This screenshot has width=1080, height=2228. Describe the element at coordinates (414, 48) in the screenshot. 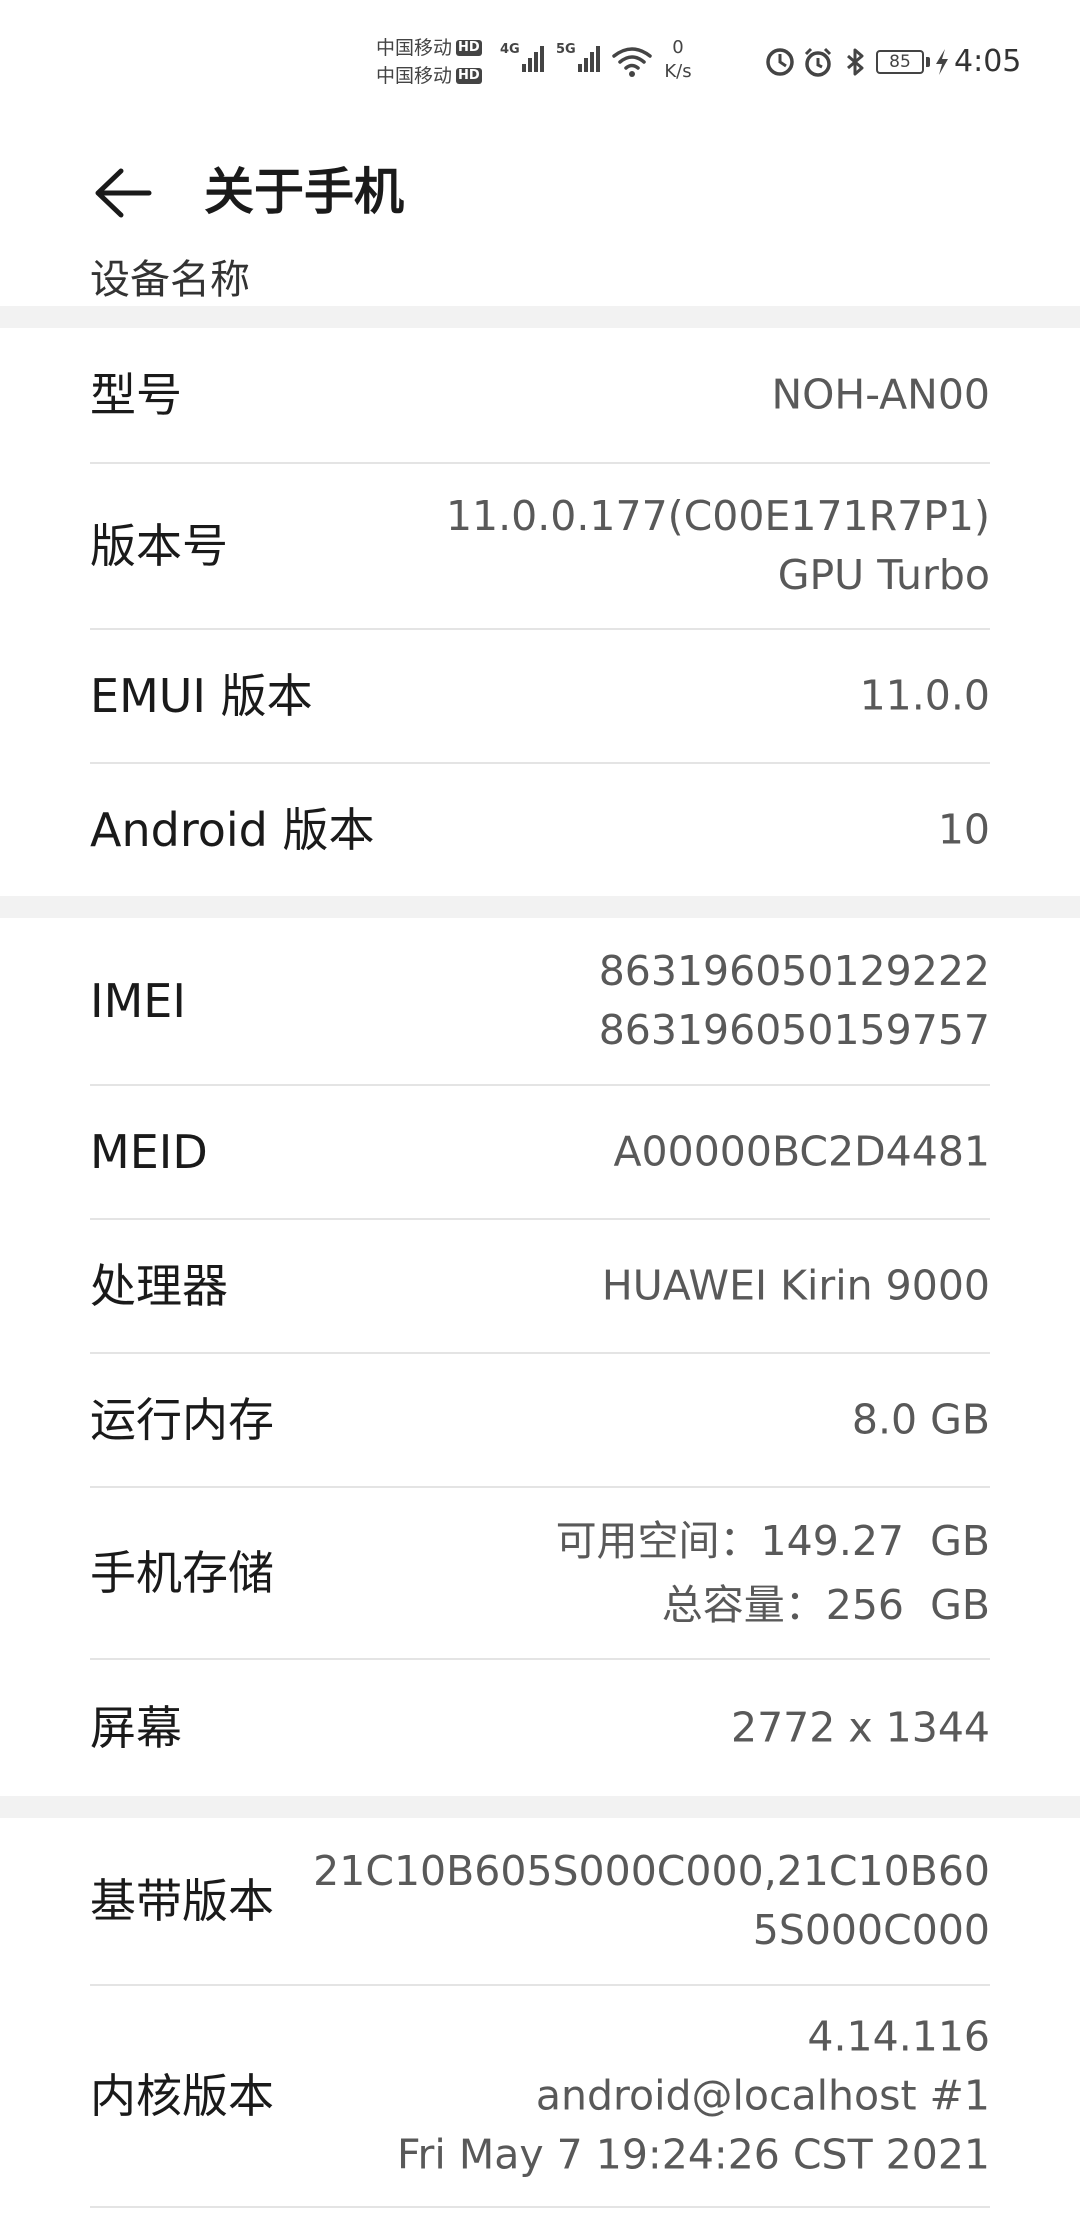

I see `carrier-name-1: 中国移动` at that location.